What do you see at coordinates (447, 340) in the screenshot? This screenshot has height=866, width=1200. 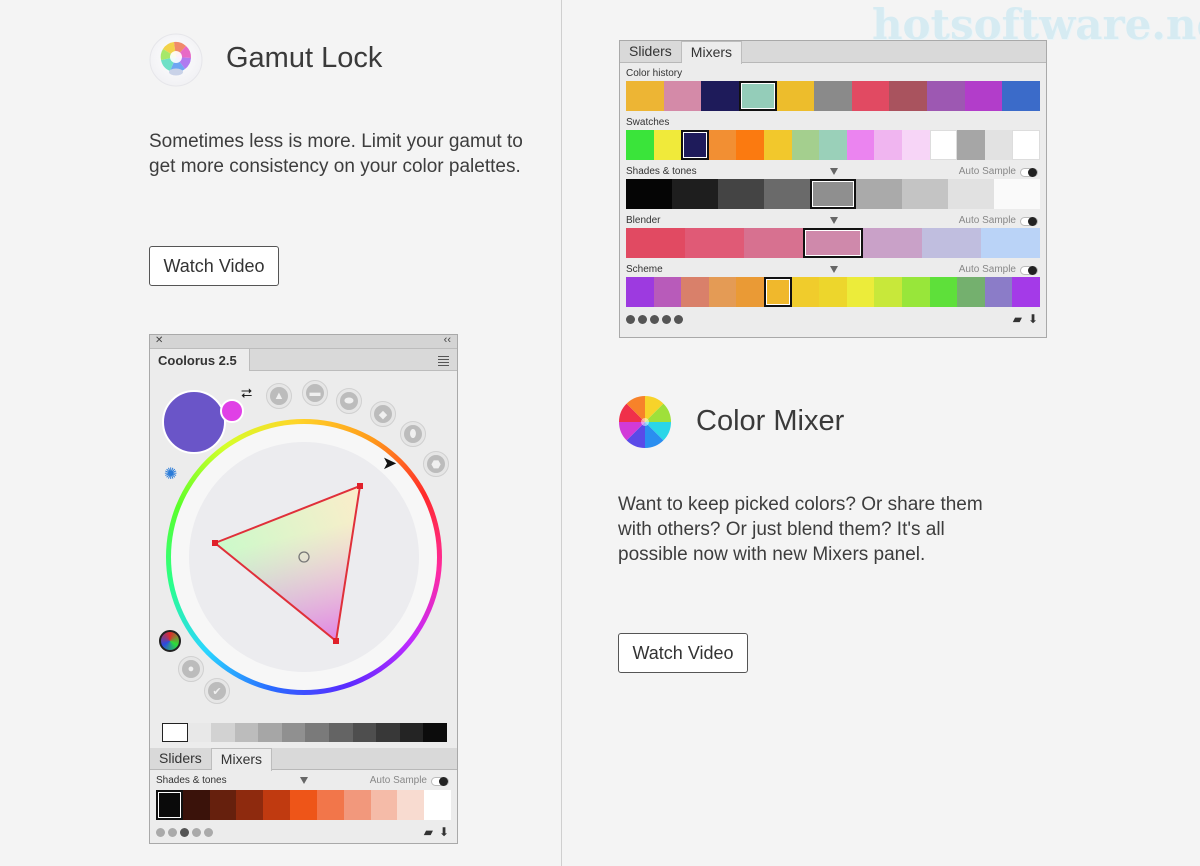 I see `collapse-icon: ‹‹` at bounding box center [447, 340].